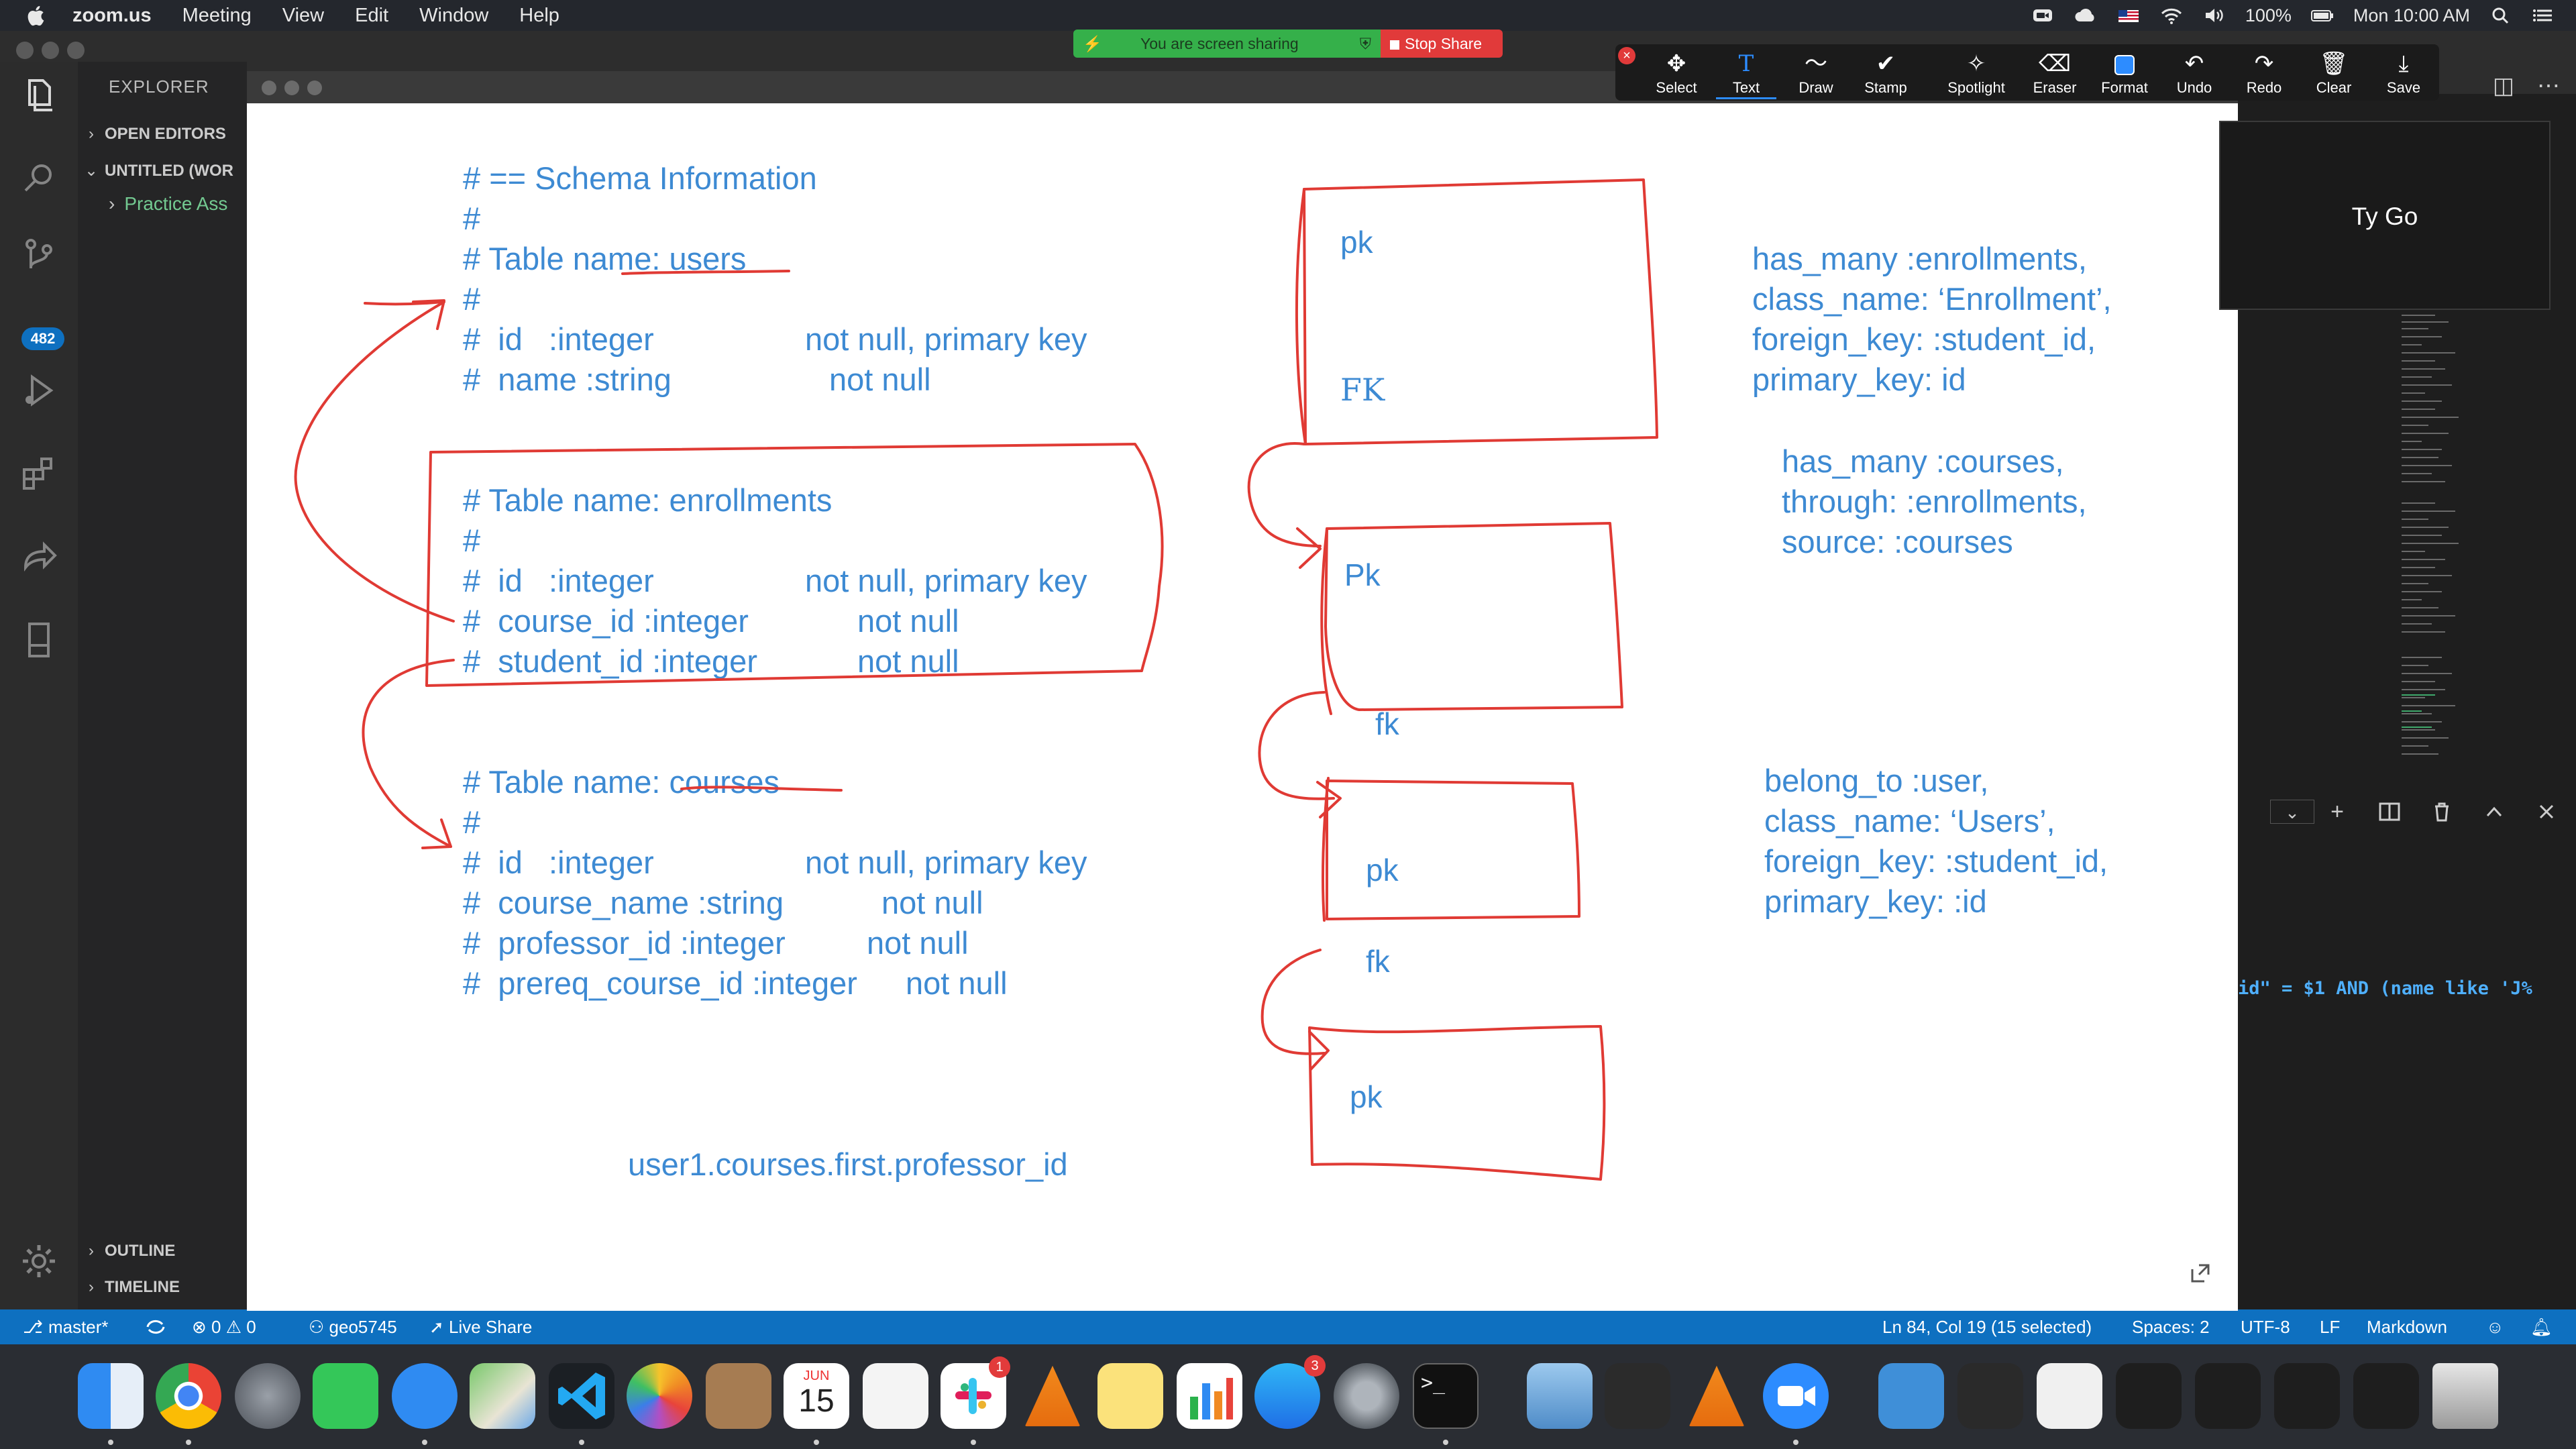  Describe the element at coordinates (50, 50) in the screenshot. I see `vscode-minimize-button` at that location.